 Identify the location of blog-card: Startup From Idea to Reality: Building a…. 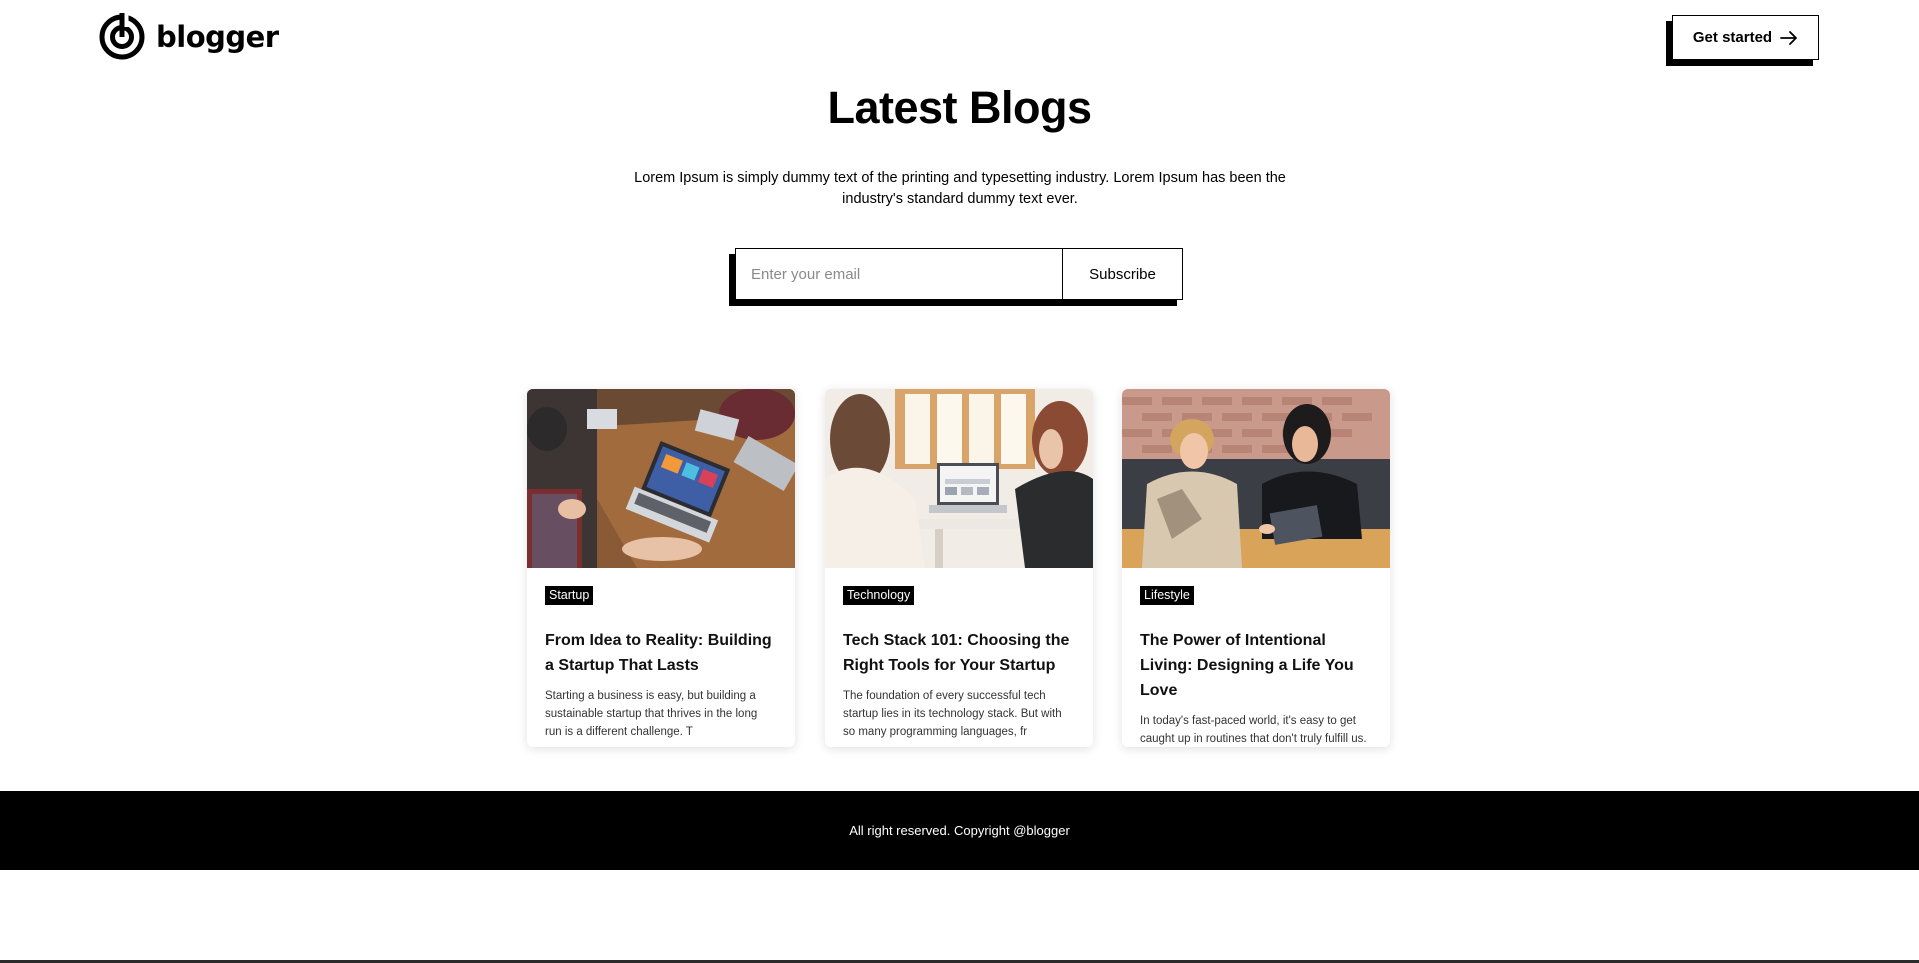
(661, 568).